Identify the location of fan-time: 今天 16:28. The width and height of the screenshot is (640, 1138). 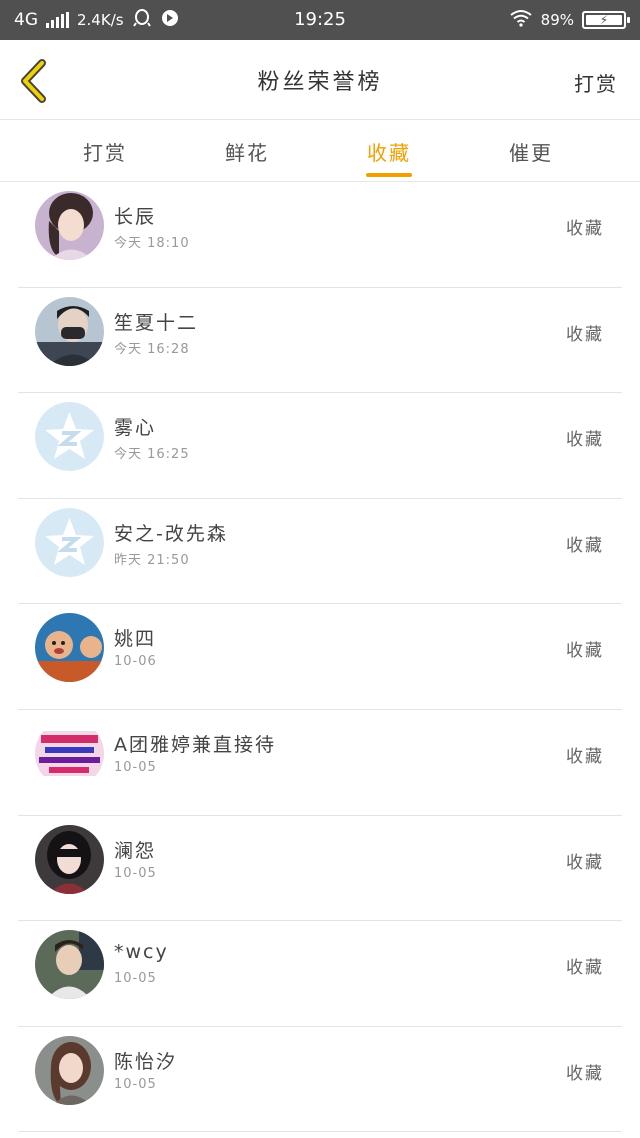
(152, 349).